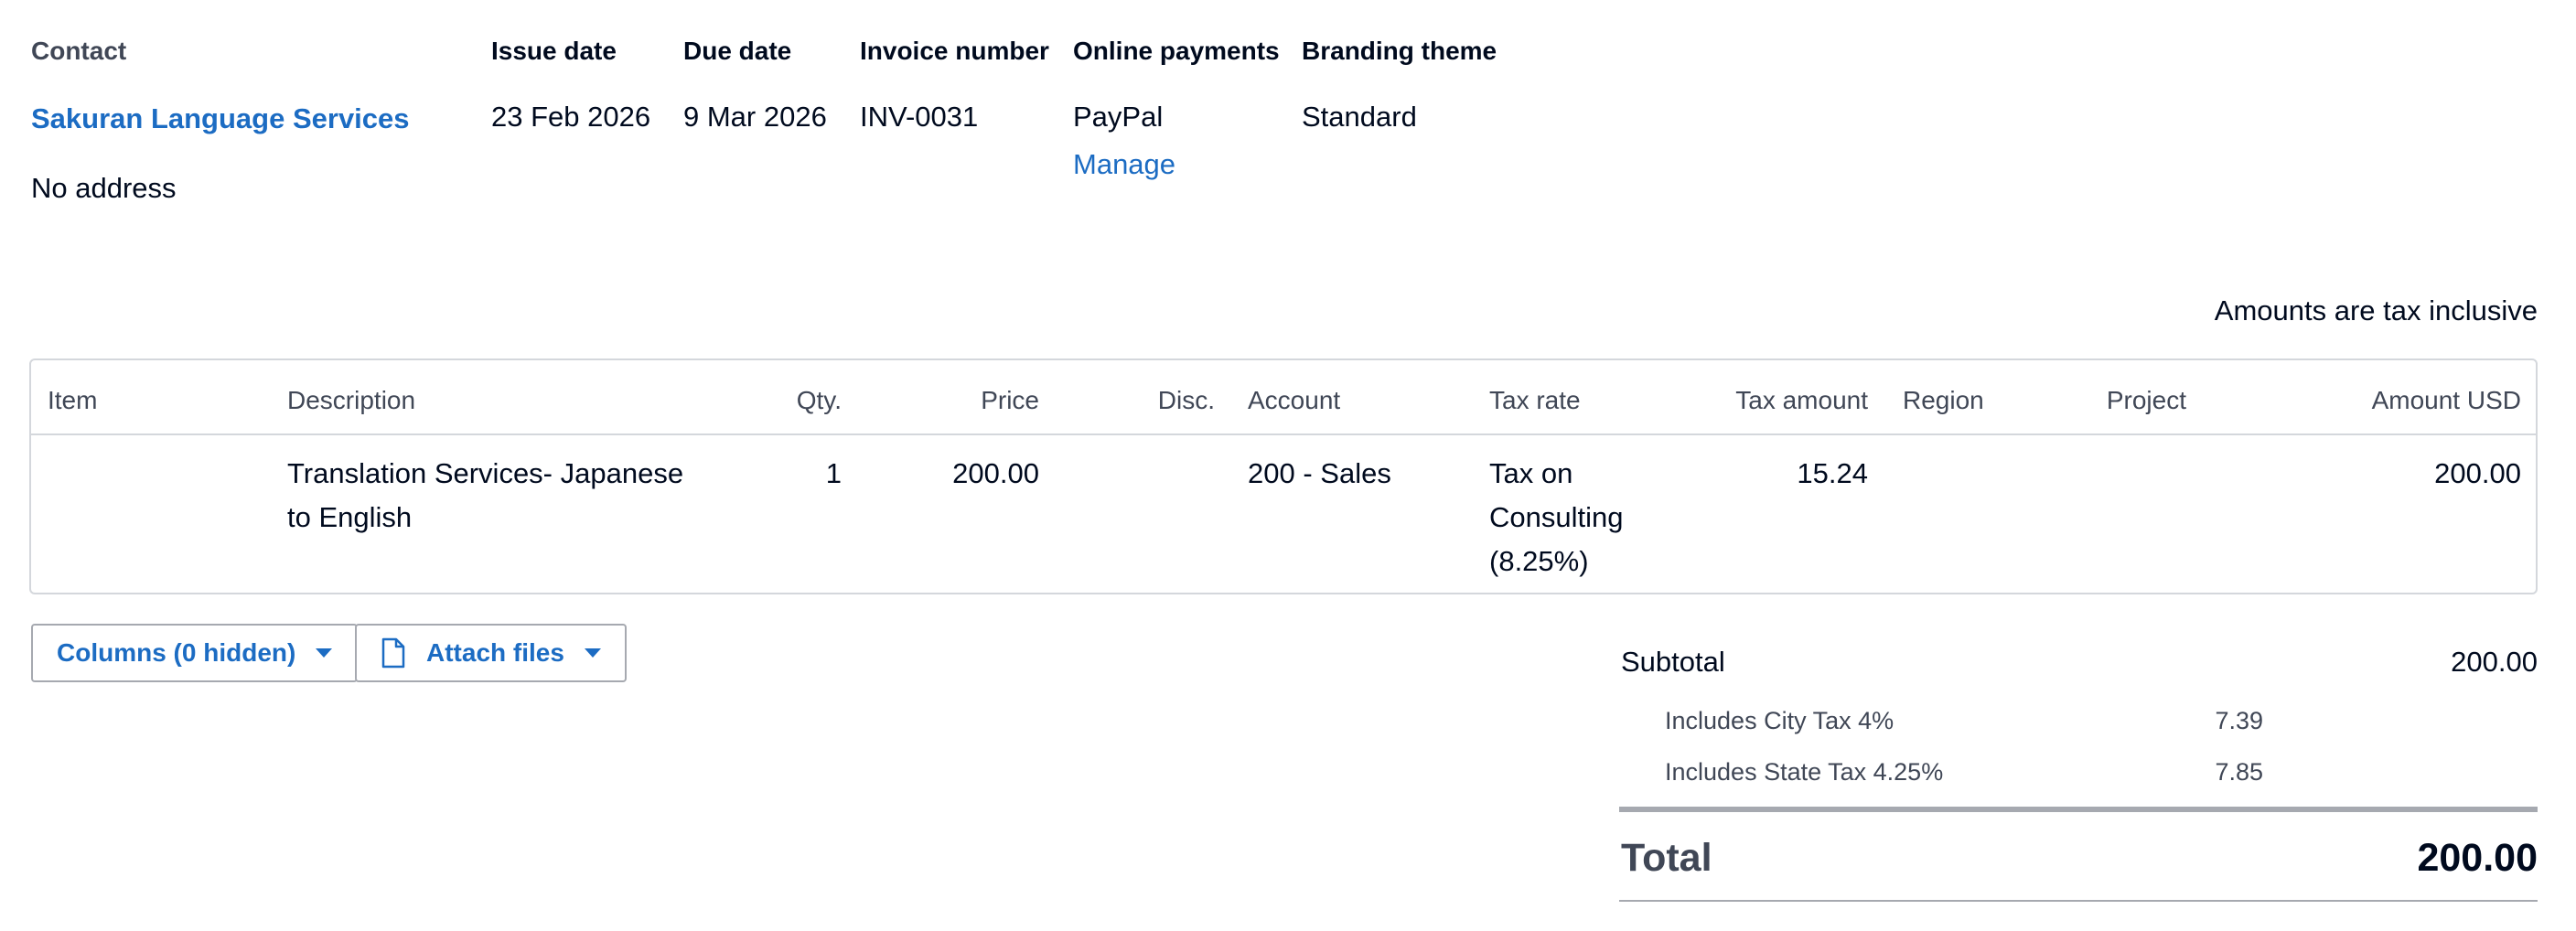 This screenshot has height=931, width=2576. What do you see at coordinates (2477, 474) in the screenshot?
I see `cell-amount: 200.00` at bounding box center [2477, 474].